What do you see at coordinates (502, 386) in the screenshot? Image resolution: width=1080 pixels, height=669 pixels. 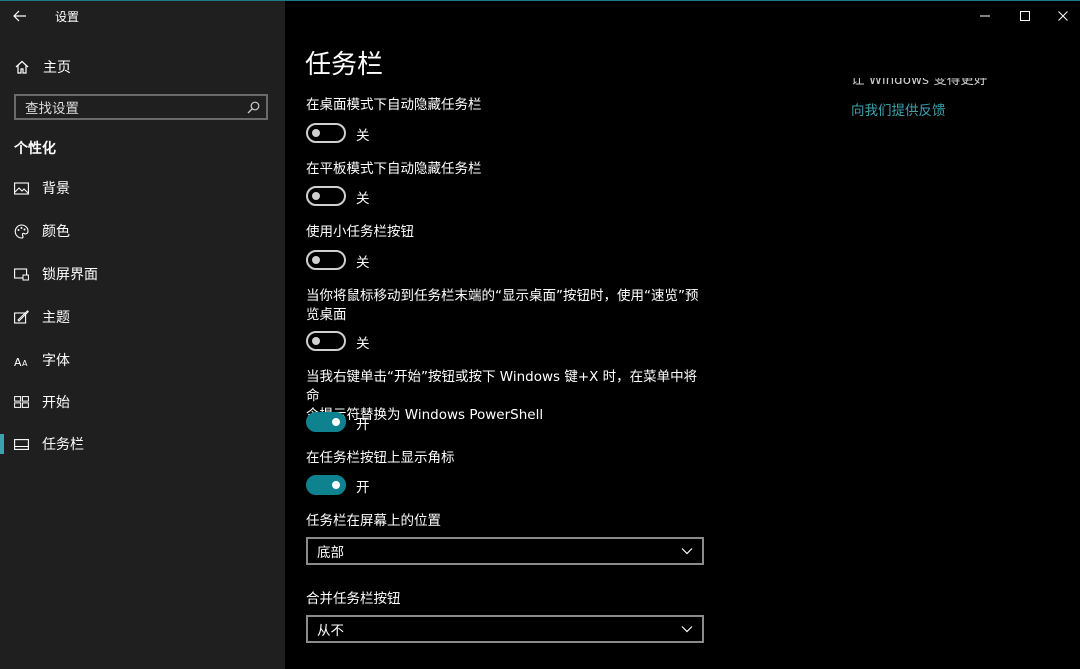 I see `option-label-line: 当我右键单击“开始”按钮或按下 Windows 键+X 时，在菜单中将命` at bounding box center [502, 386].